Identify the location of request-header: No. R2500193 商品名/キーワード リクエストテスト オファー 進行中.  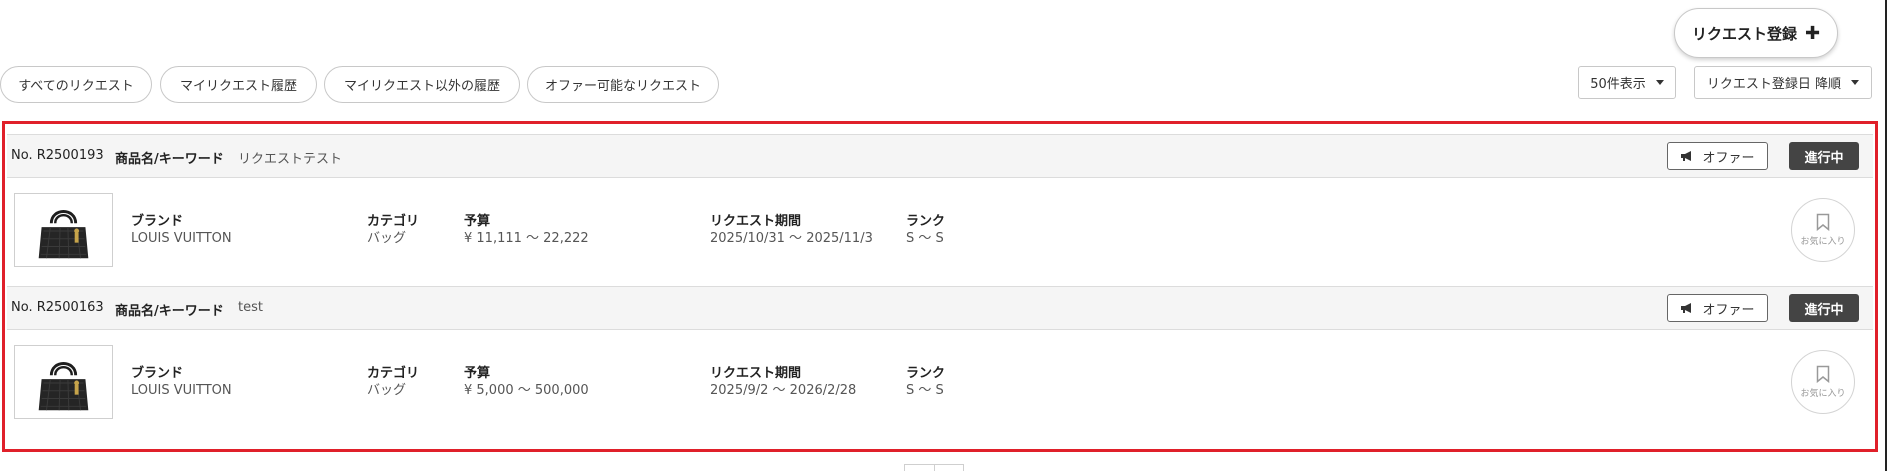
(940, 156).